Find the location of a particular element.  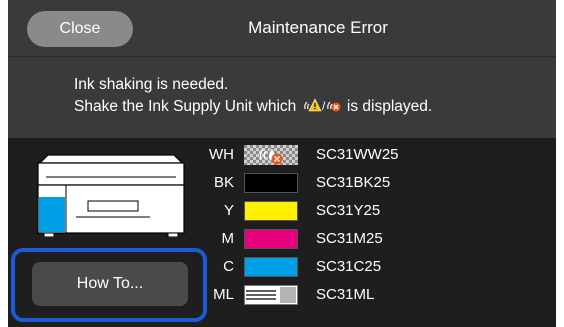

ink-swatch-y is located at coordinates (271, 211).